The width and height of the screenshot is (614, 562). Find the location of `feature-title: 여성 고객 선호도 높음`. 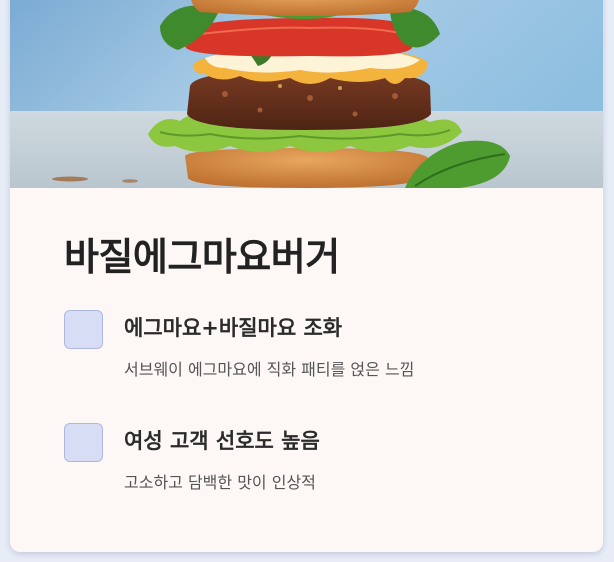

feature-title: 여성 고객 선호도 높음 is located at coordinates (222, 441).